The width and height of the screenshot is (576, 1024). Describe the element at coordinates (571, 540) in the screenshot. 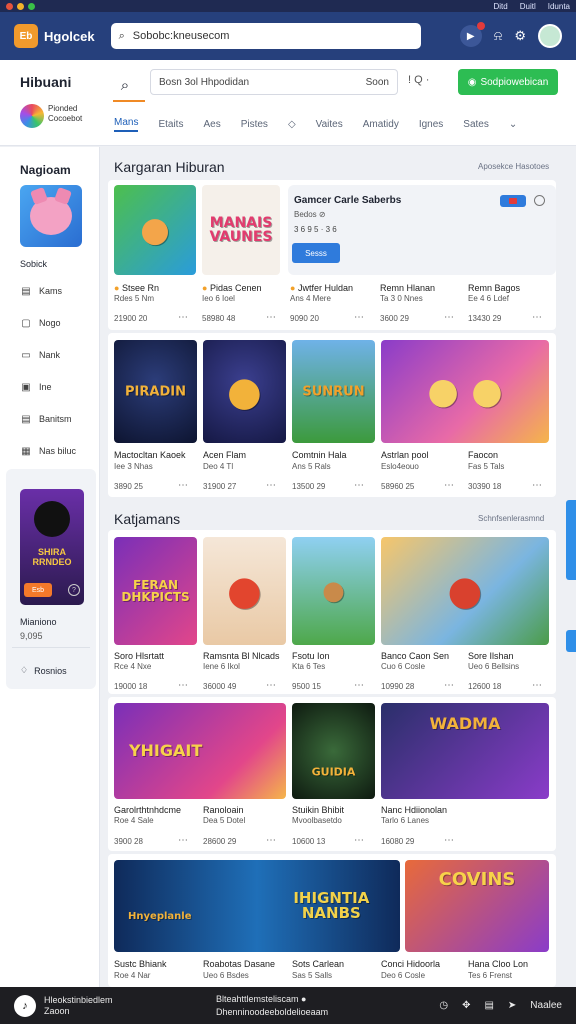

I see `scrollbar-thumb` at that location.